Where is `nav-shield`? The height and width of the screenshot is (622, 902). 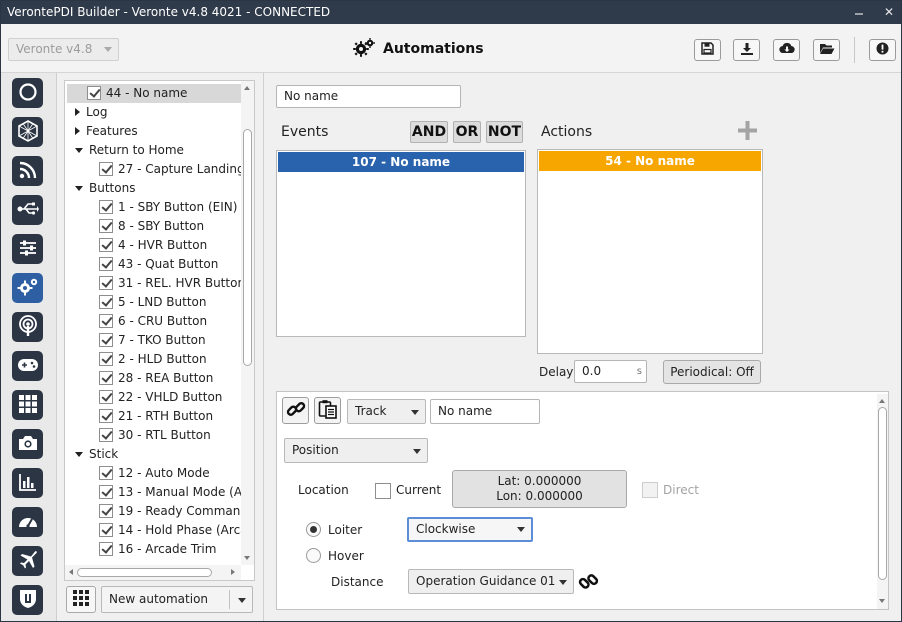 nav-shield is located at coordinates (27, 600).